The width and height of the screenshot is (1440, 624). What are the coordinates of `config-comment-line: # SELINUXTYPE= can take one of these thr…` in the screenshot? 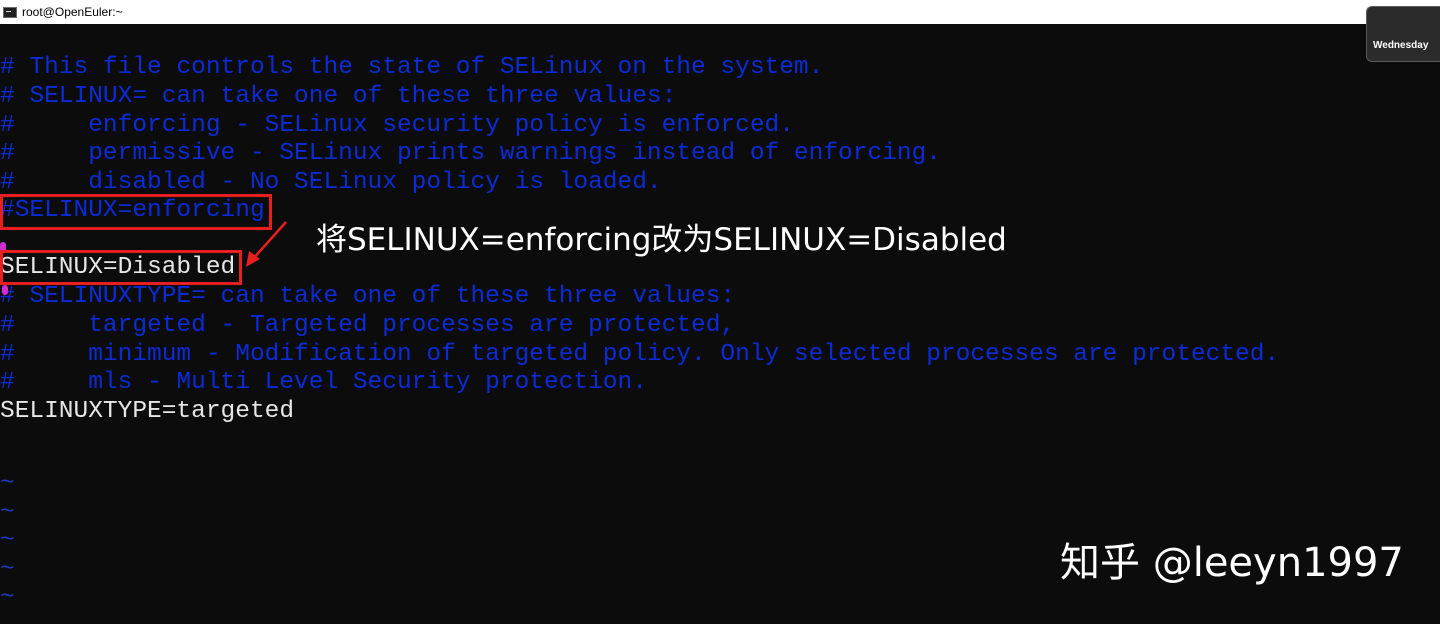 It's located at (368, 296).